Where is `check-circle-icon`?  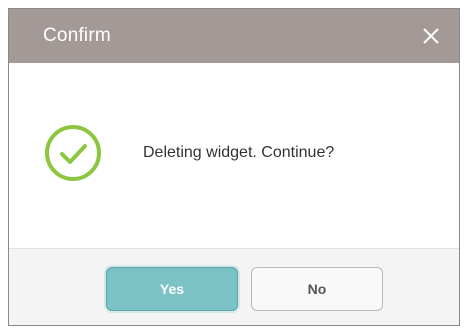
check-circle-icon is located at coordinates (73, 153).